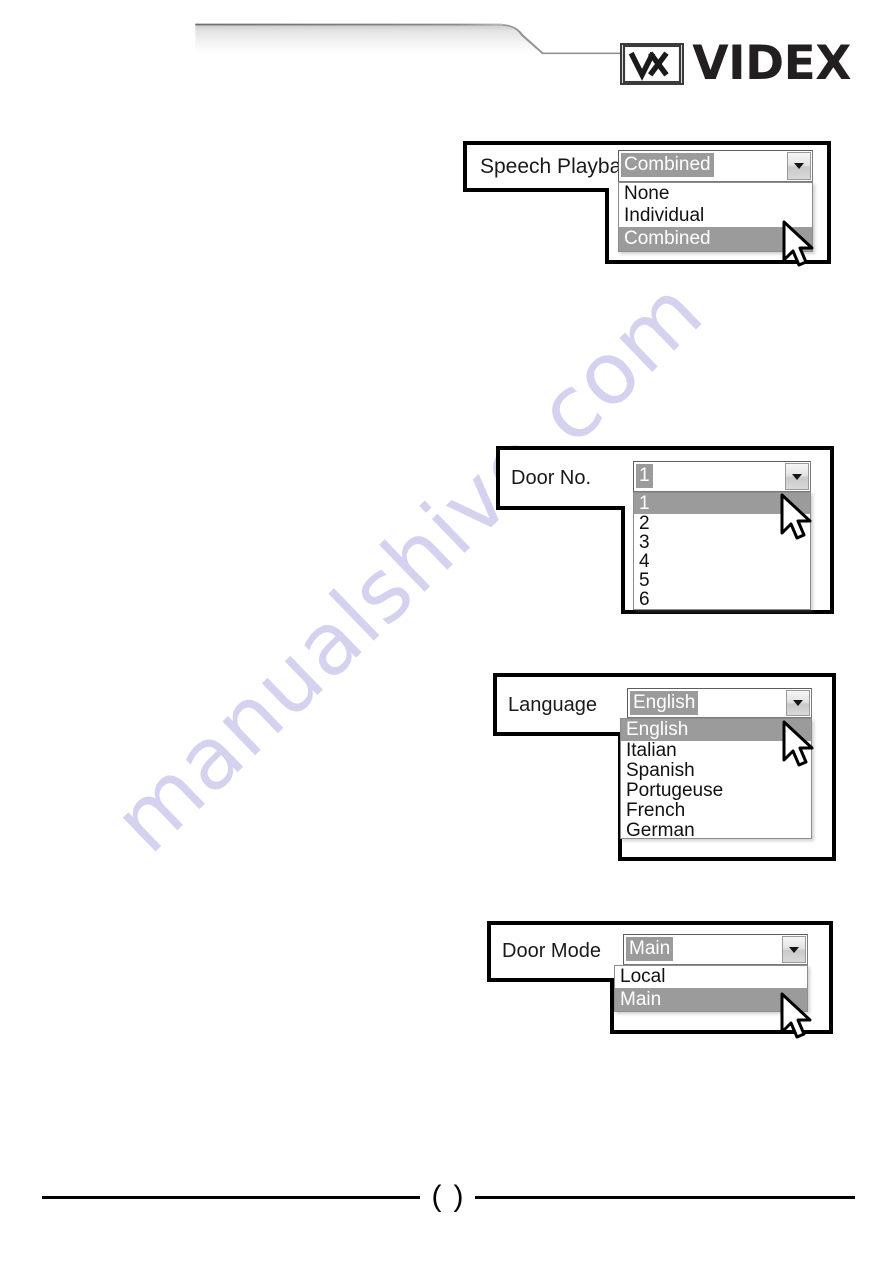  I want to click on combobox-toggle-language, so click(798, 703).